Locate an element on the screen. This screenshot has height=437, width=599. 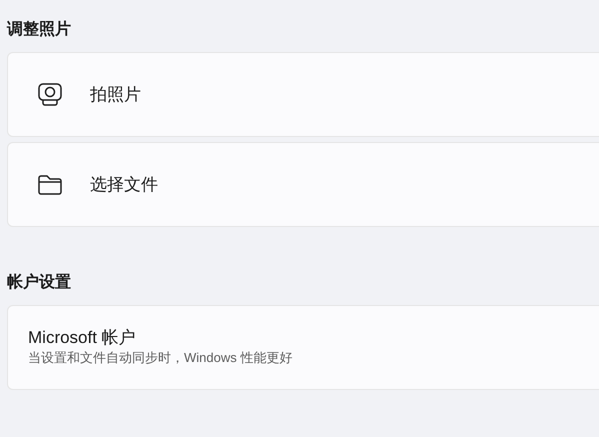
webcam-icon is located at coordinates (50, 94).